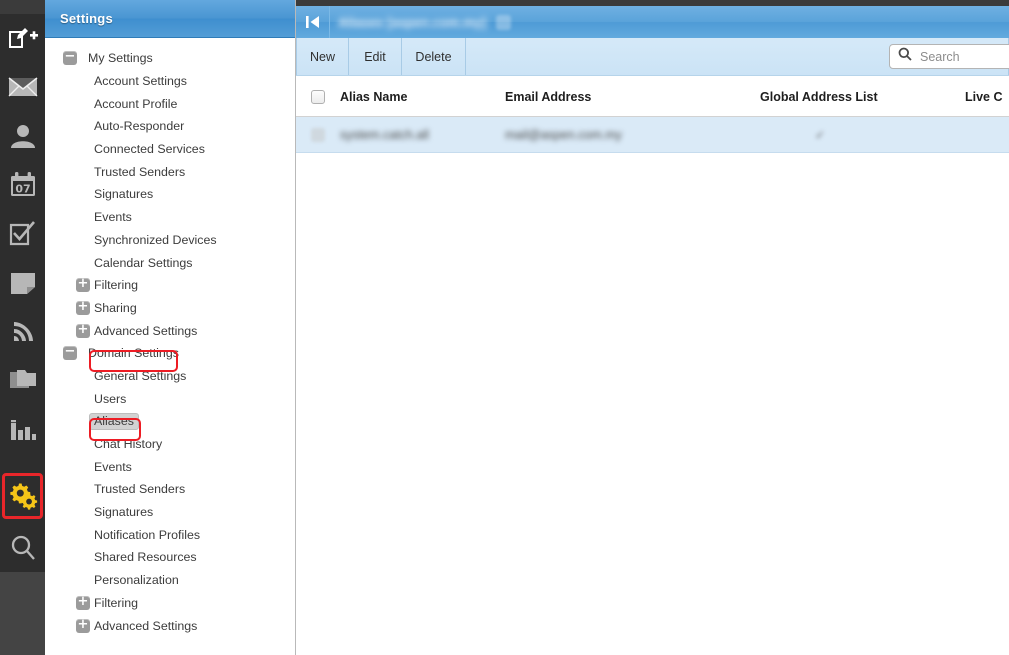  Describe the element at coordinates (22, 188) in the screenshot. I see `calendar-day-number: 07` at that location.